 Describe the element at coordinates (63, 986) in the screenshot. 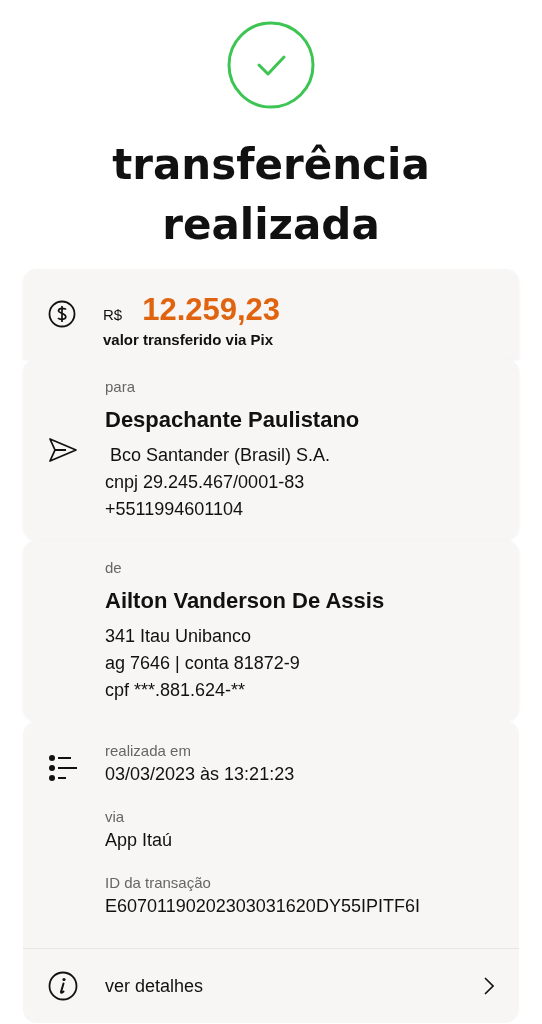

I see `info-icon` at that location.